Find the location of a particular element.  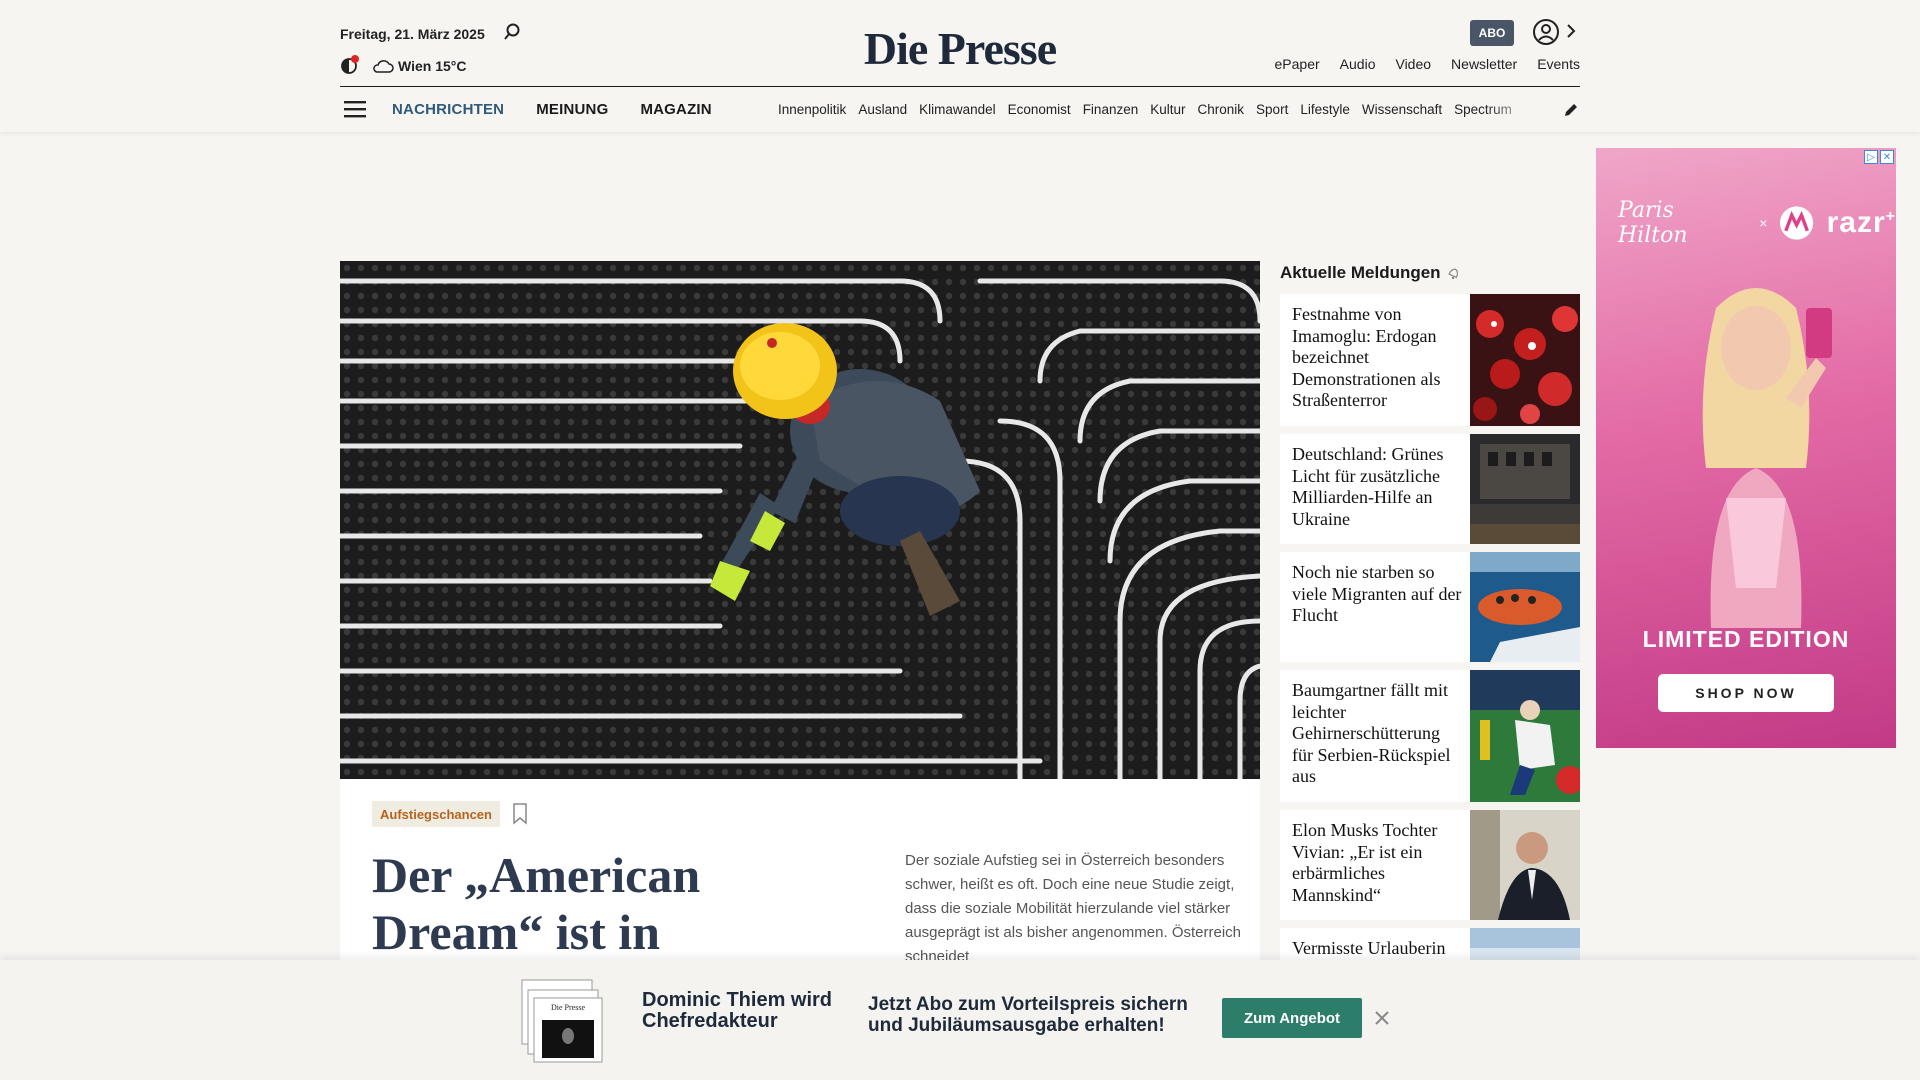

top-links: ePaper Audio Video Newsletter Events is located at coordinates (1427, 64).